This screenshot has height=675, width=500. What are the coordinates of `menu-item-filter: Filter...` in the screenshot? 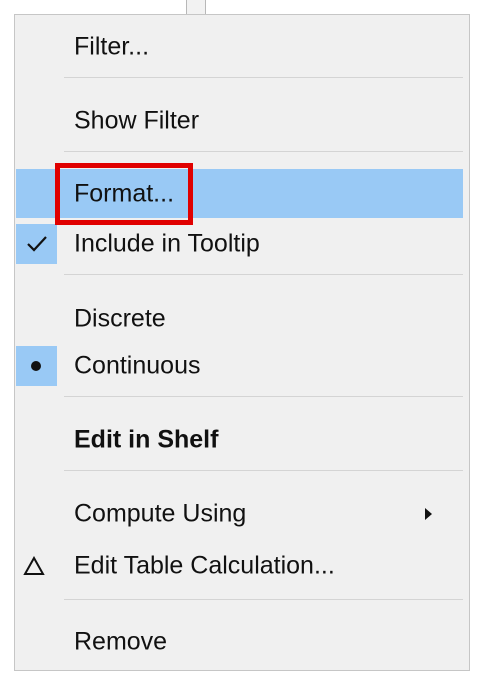 It's located at (242, 47).